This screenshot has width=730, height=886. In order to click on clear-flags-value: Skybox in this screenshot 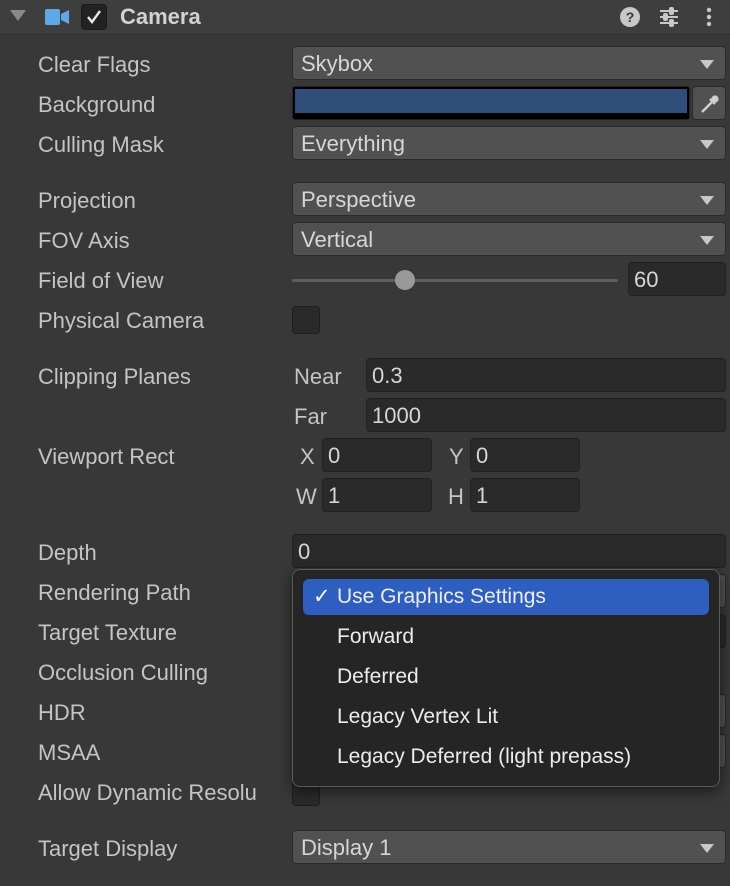, I will do `click(337, 63)`.